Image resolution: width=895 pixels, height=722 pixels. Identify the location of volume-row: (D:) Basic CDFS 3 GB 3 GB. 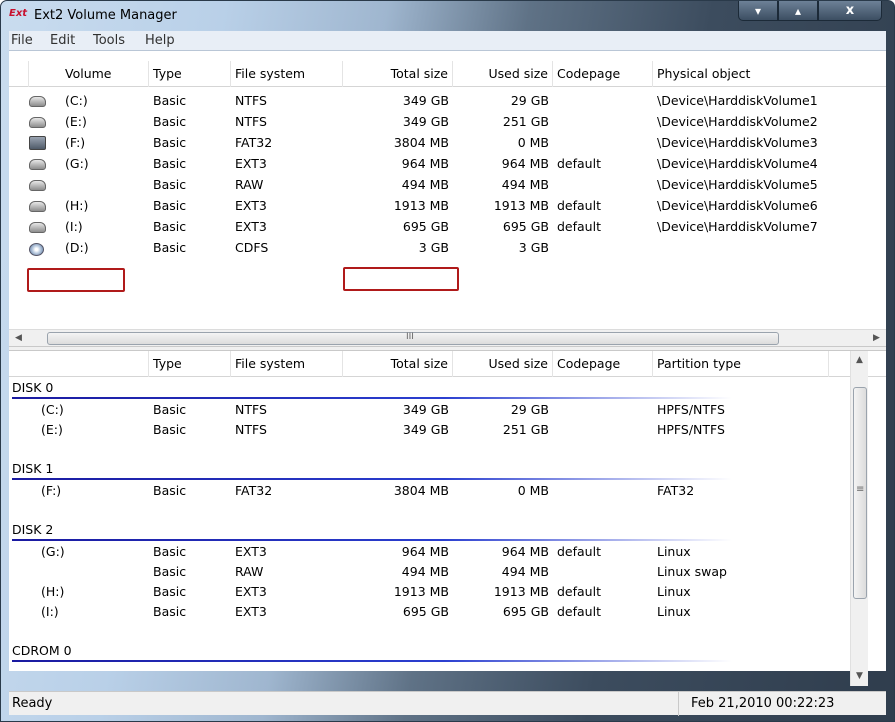
(447, 248).